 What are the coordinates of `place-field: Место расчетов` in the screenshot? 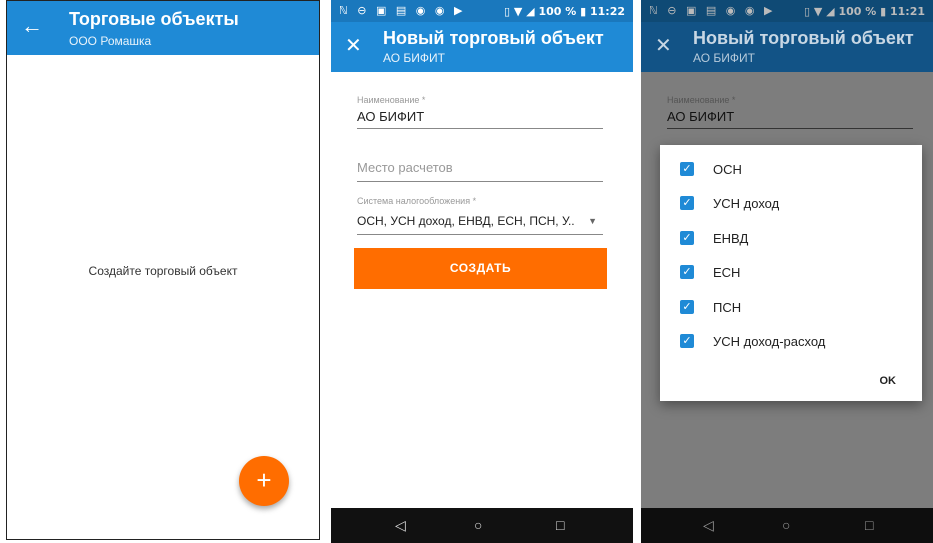 It's located at (480, 171).